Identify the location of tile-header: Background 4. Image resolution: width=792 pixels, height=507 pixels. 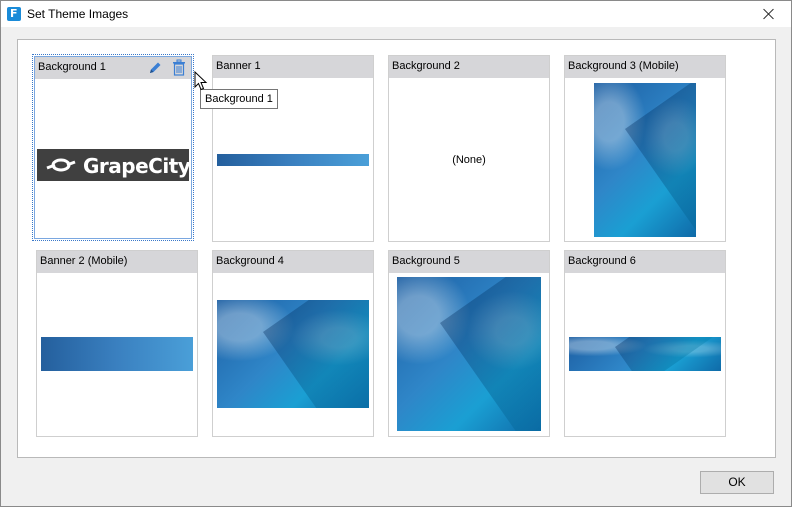
(293, 262).